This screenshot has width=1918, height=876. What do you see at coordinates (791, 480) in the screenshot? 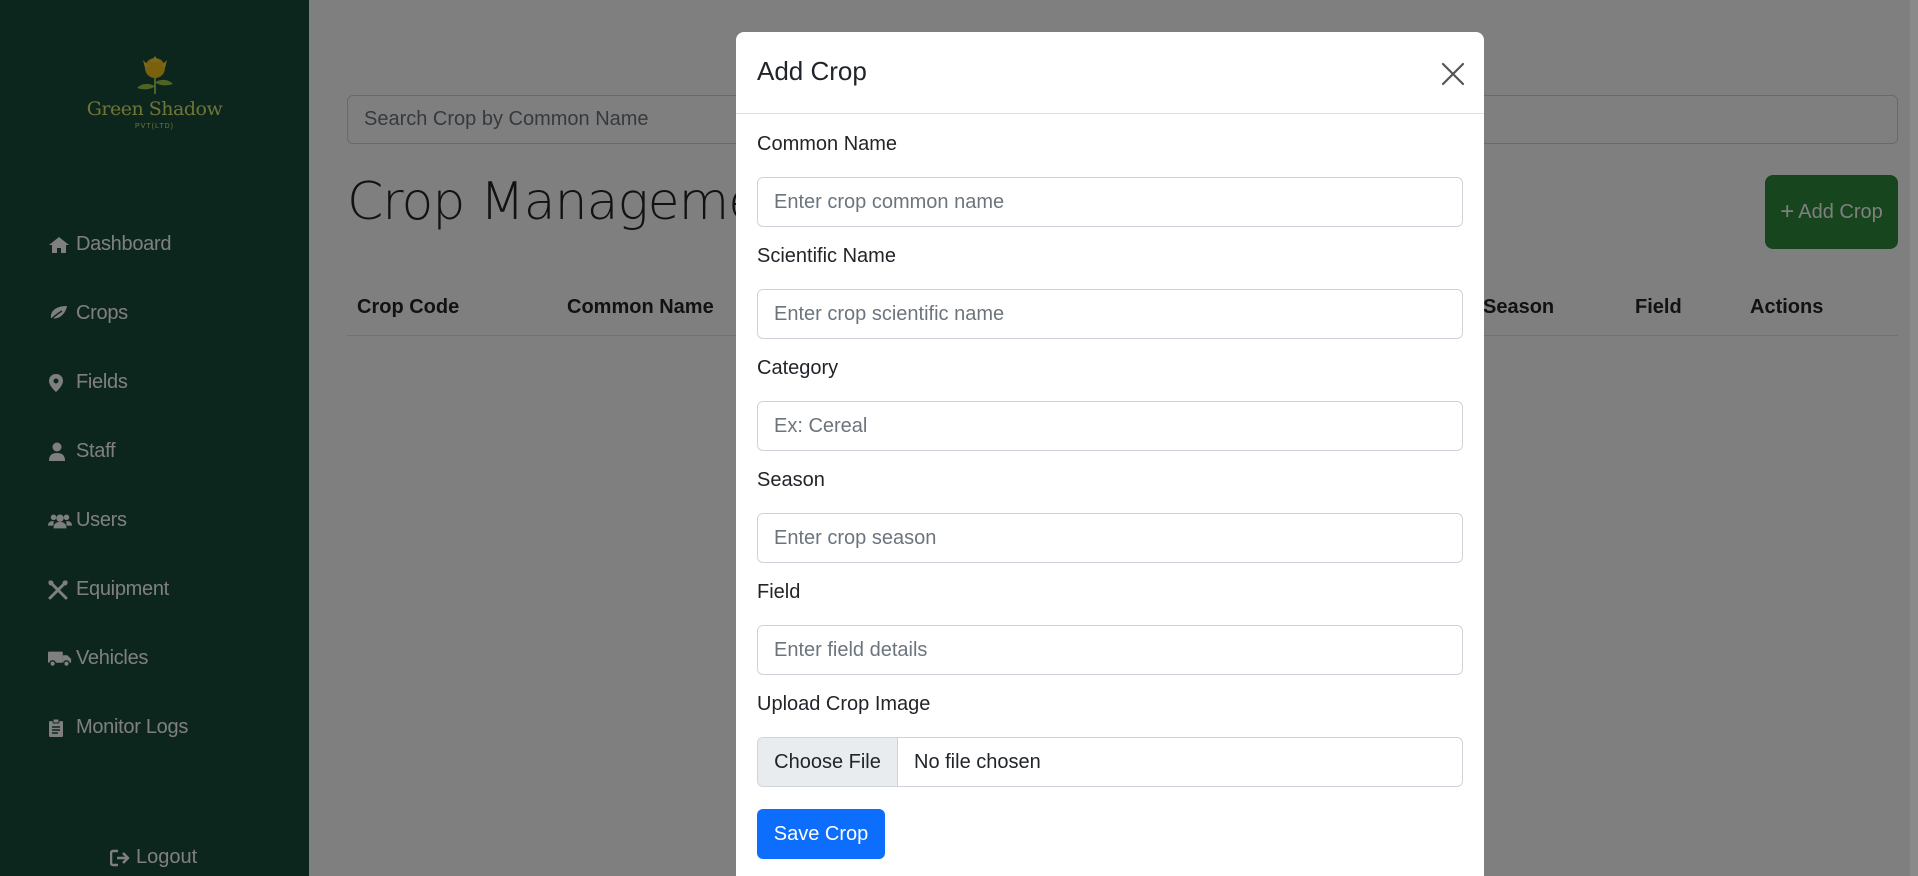
I see `season-label: Season` at bounding box center [791, 480].